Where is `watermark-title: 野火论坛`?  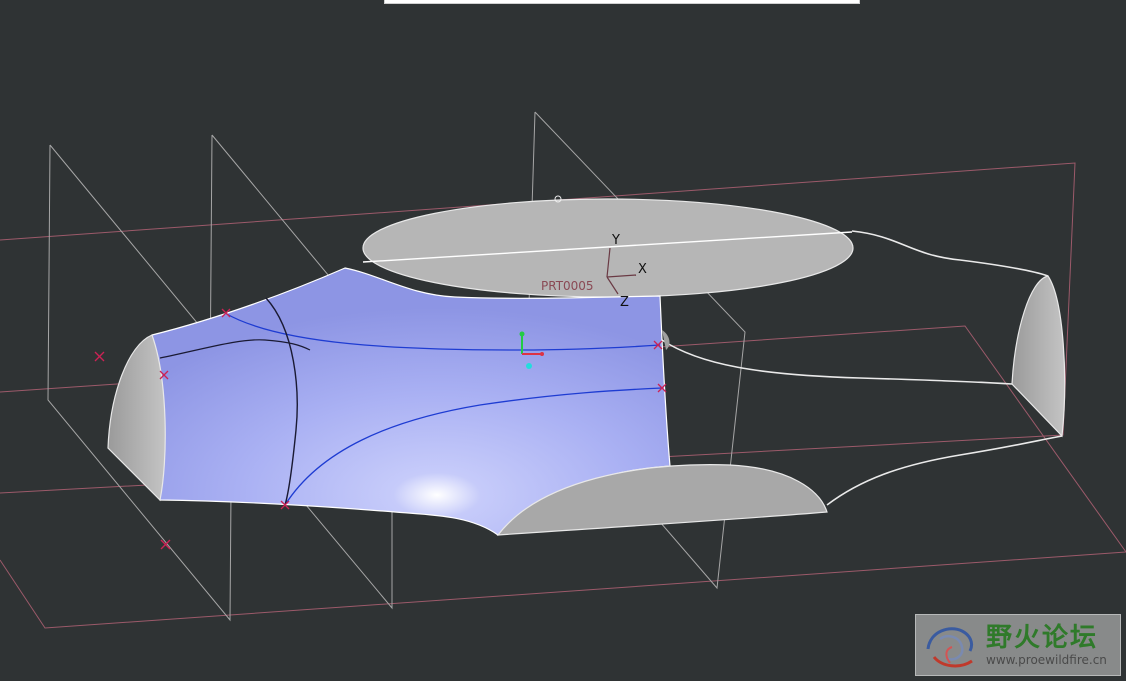
watermark-title: 野火论坛 is located at coordinates (1042, 638).